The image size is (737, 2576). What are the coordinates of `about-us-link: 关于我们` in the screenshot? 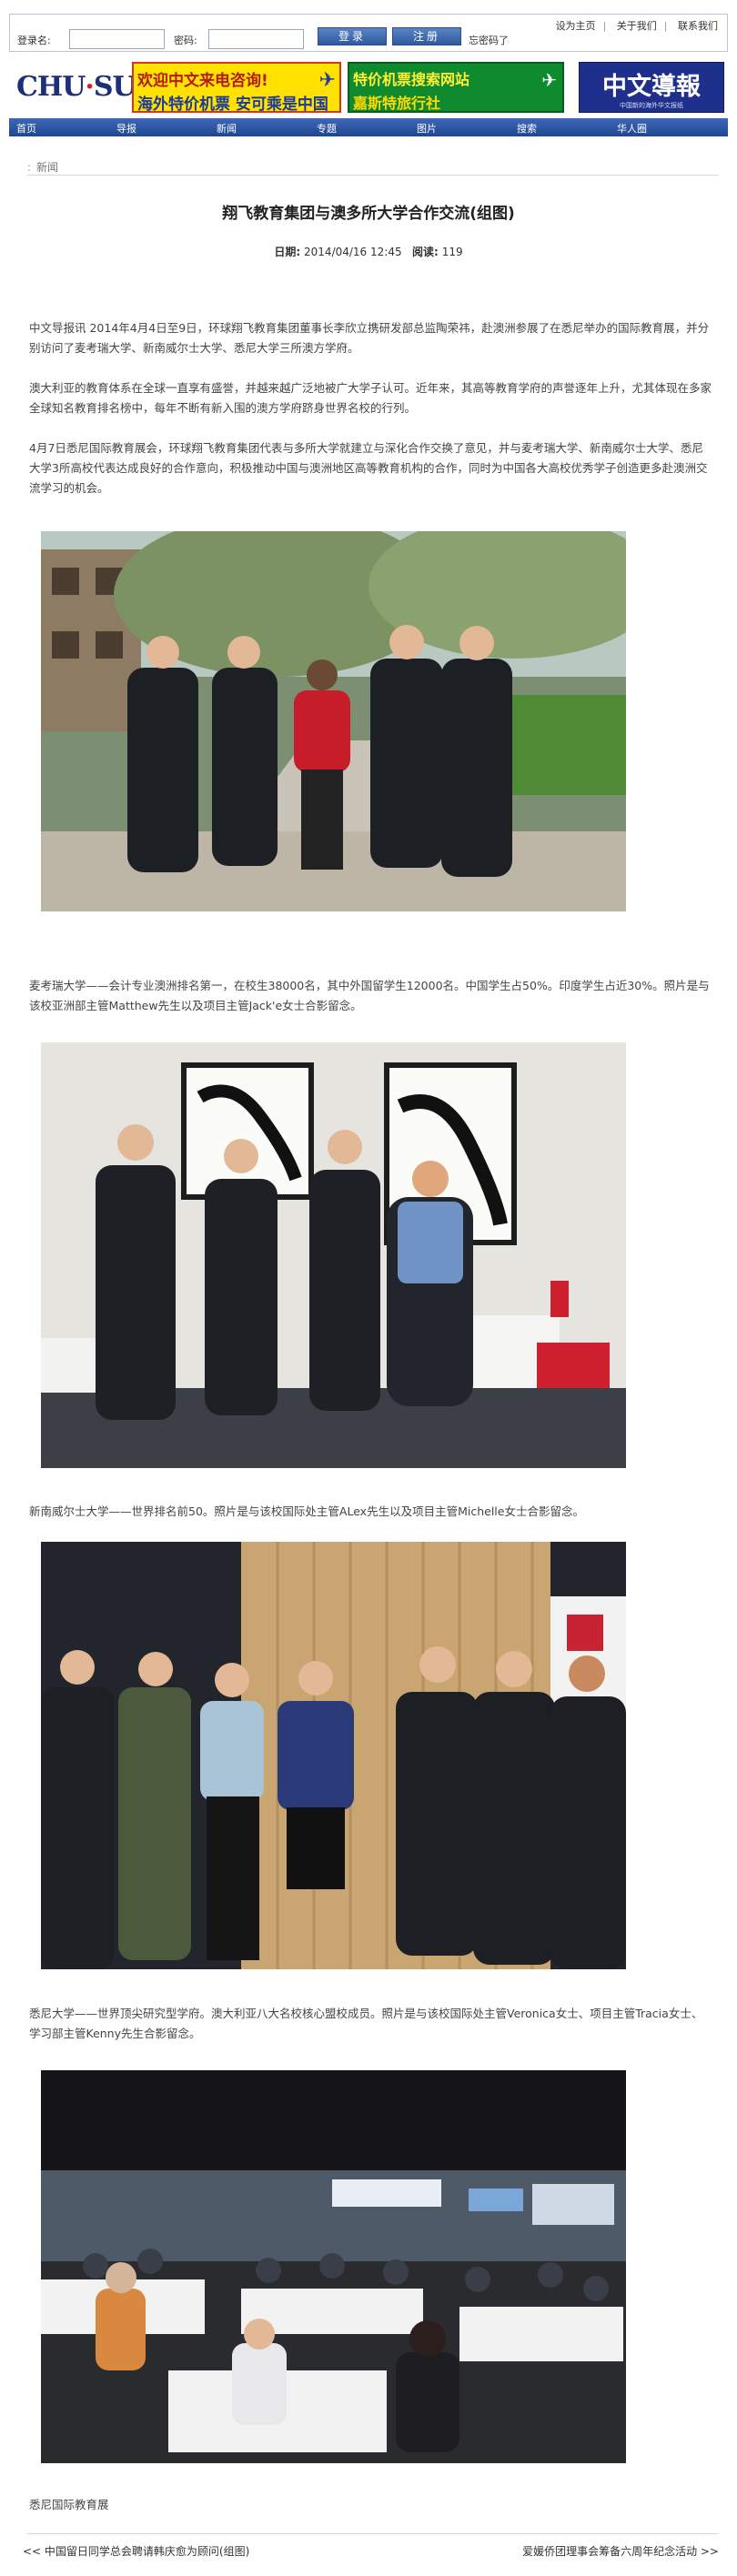 It's located at (637, 26).